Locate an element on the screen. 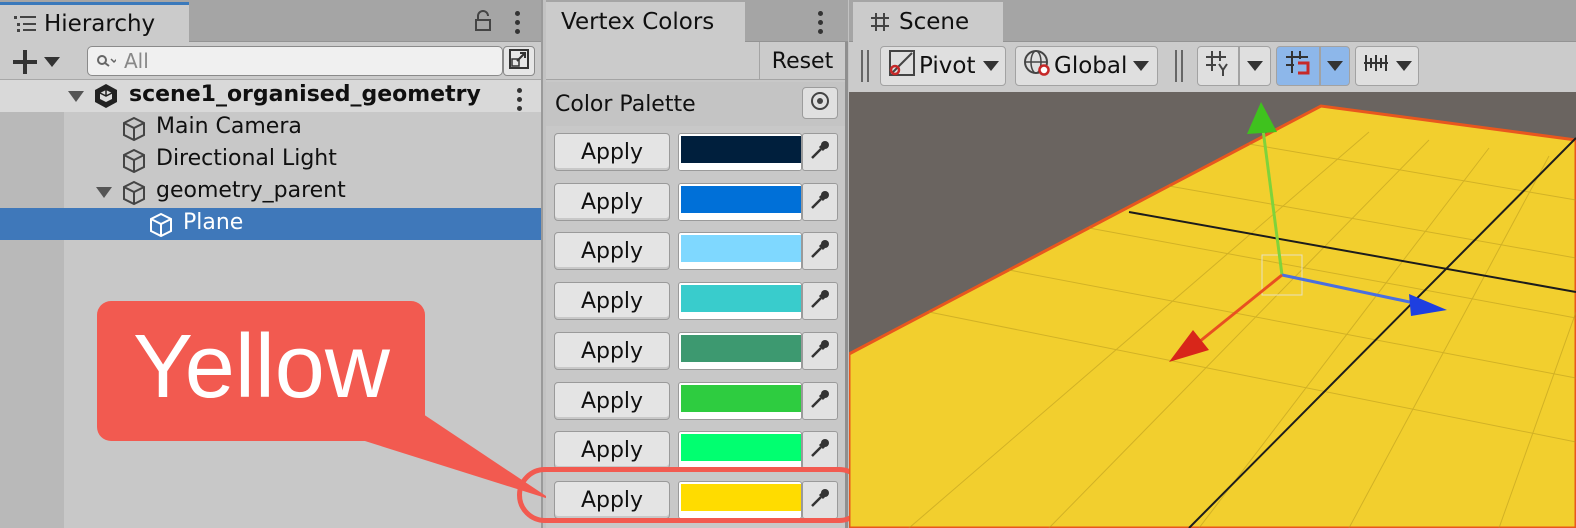 This screenshot has width=1576, height=528. magnet-grid-icon is located at coordinates (1298, 66).